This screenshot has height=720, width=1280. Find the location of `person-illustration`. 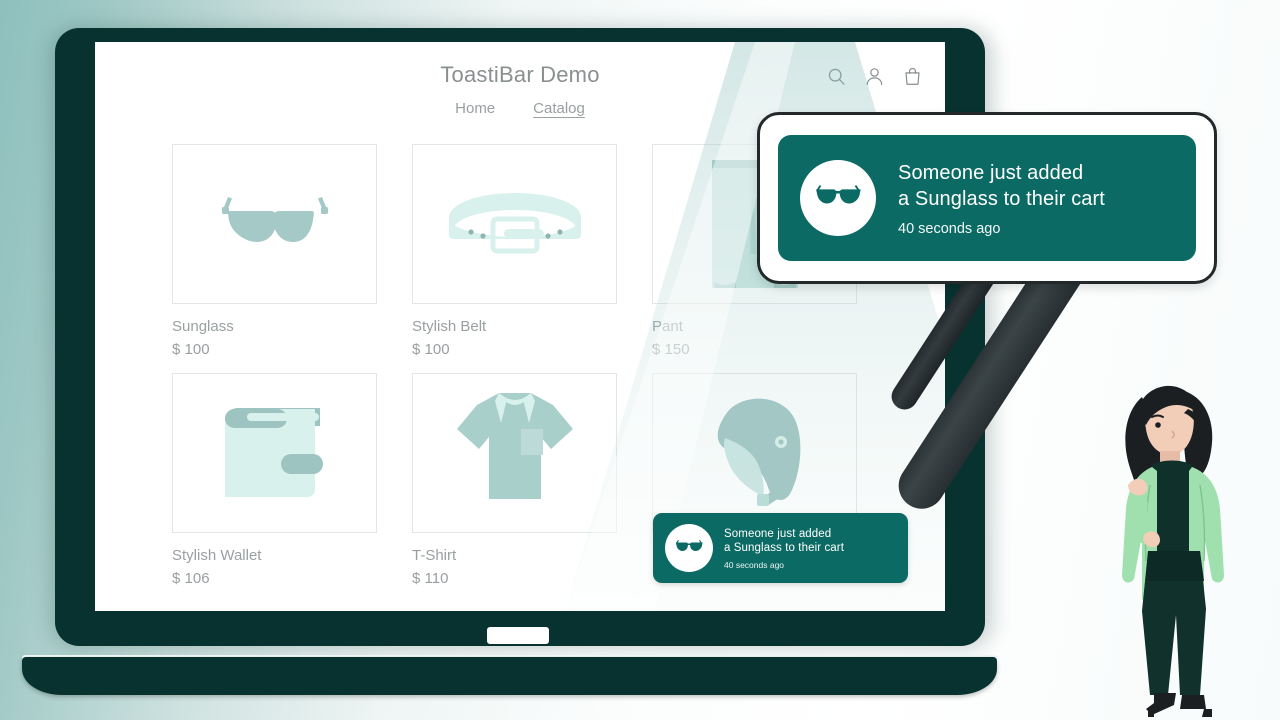

person-illustration is located at coordinates (1173, 551).